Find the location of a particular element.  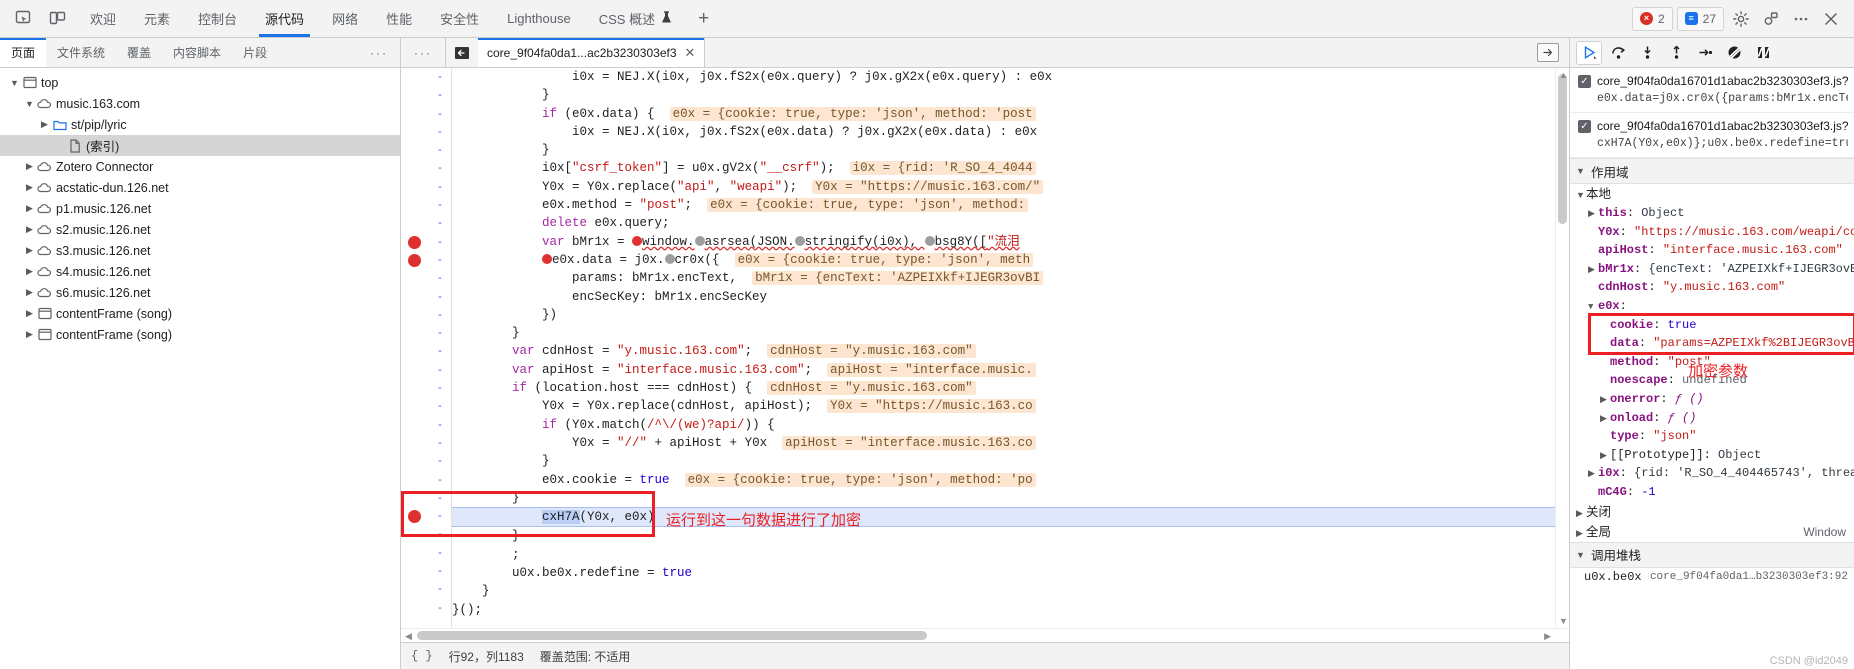

scope-variable-row: ▼ e0x: is located at coordinates (1712, 306).